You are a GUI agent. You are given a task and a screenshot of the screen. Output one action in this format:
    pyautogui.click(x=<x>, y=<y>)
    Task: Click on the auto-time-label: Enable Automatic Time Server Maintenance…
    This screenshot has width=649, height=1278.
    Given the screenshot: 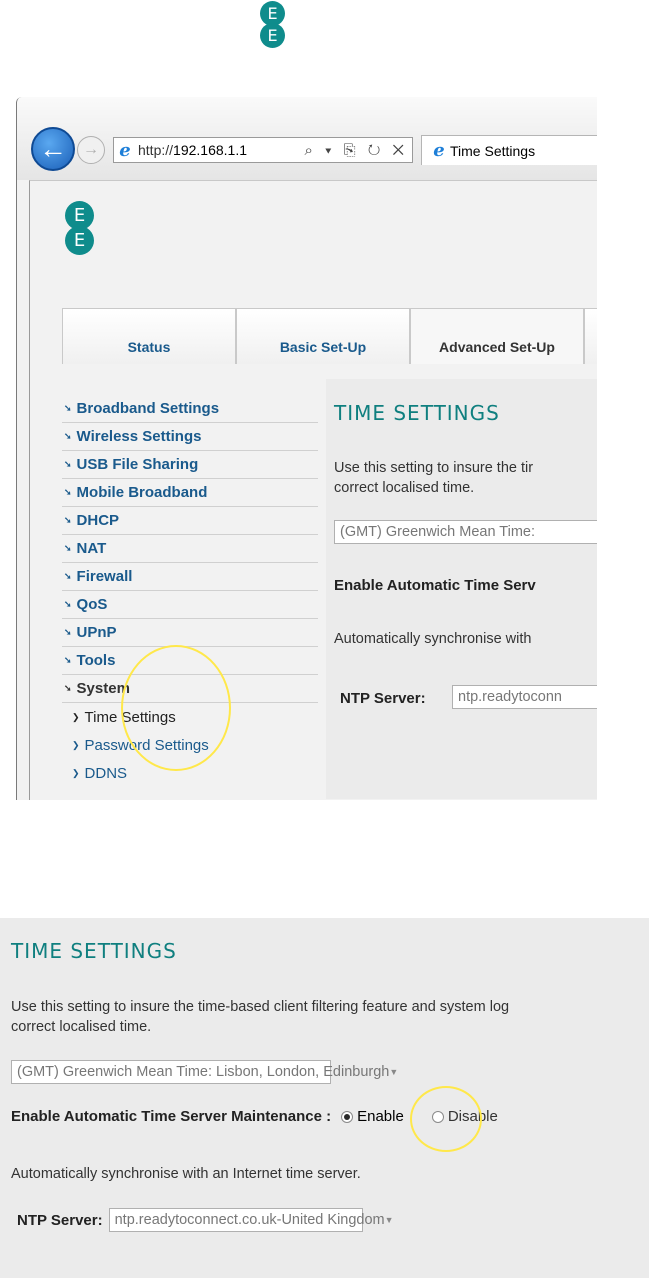 What is the action you would take?
    pyautogui.click(x=171, y=1116)
    